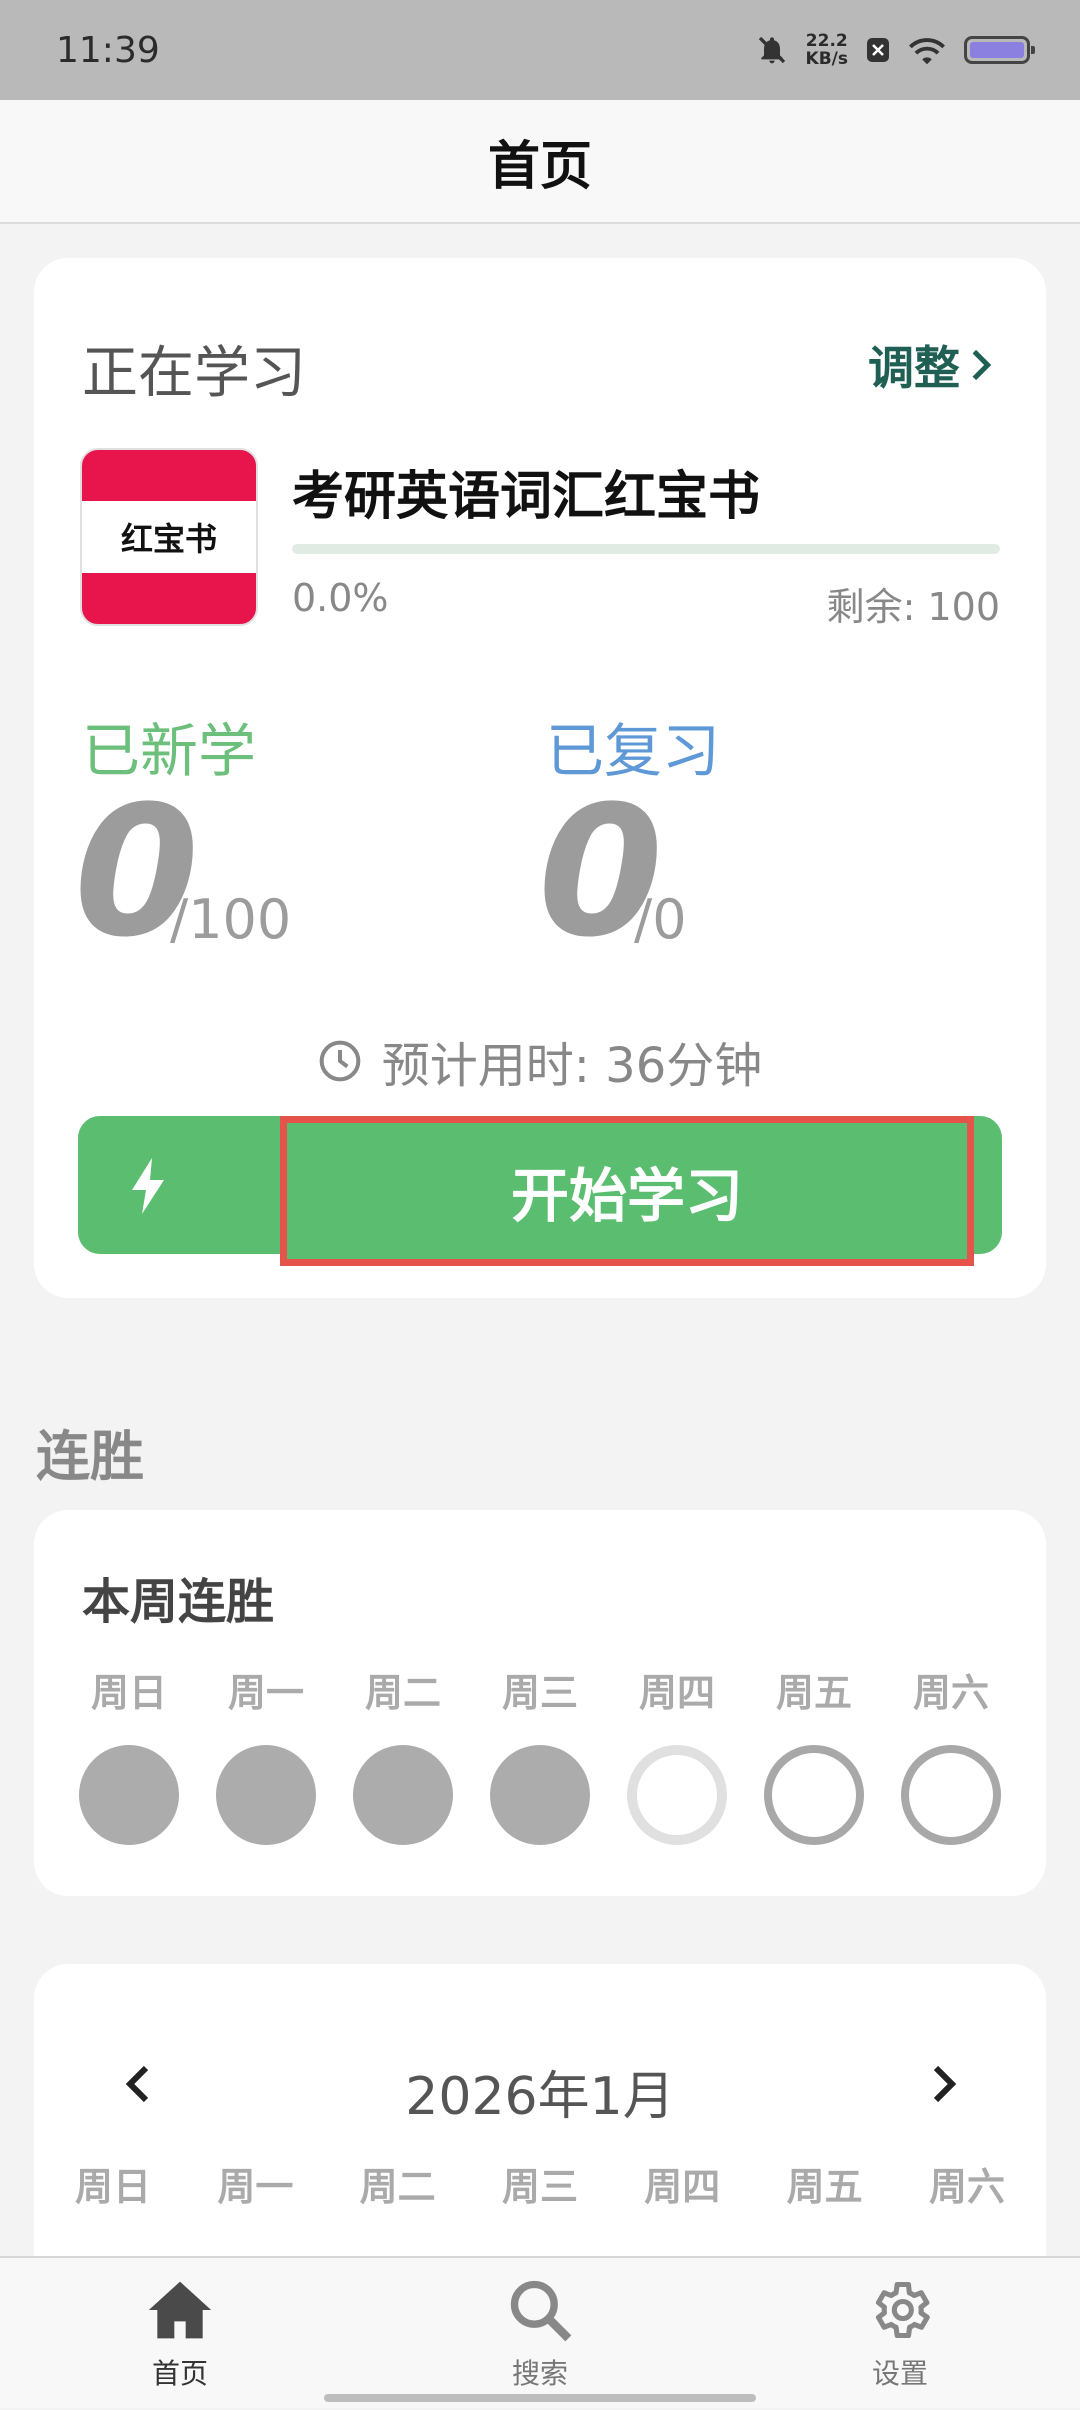  I want to click on status-bar: 11:39 22.2 KB/s, so click(540, 50).